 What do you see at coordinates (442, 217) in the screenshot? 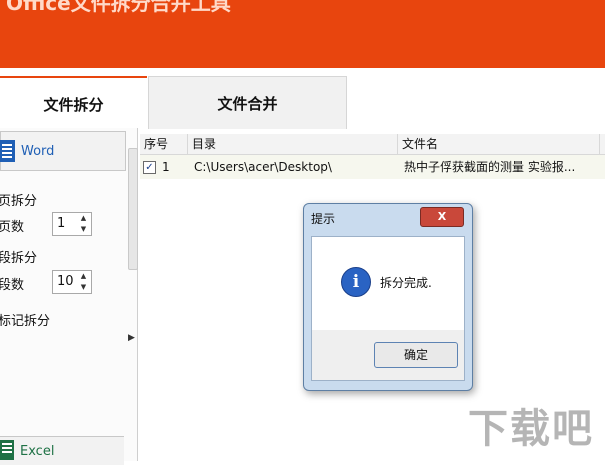
I see `close-icon: X` at bounding box center [442, 217].